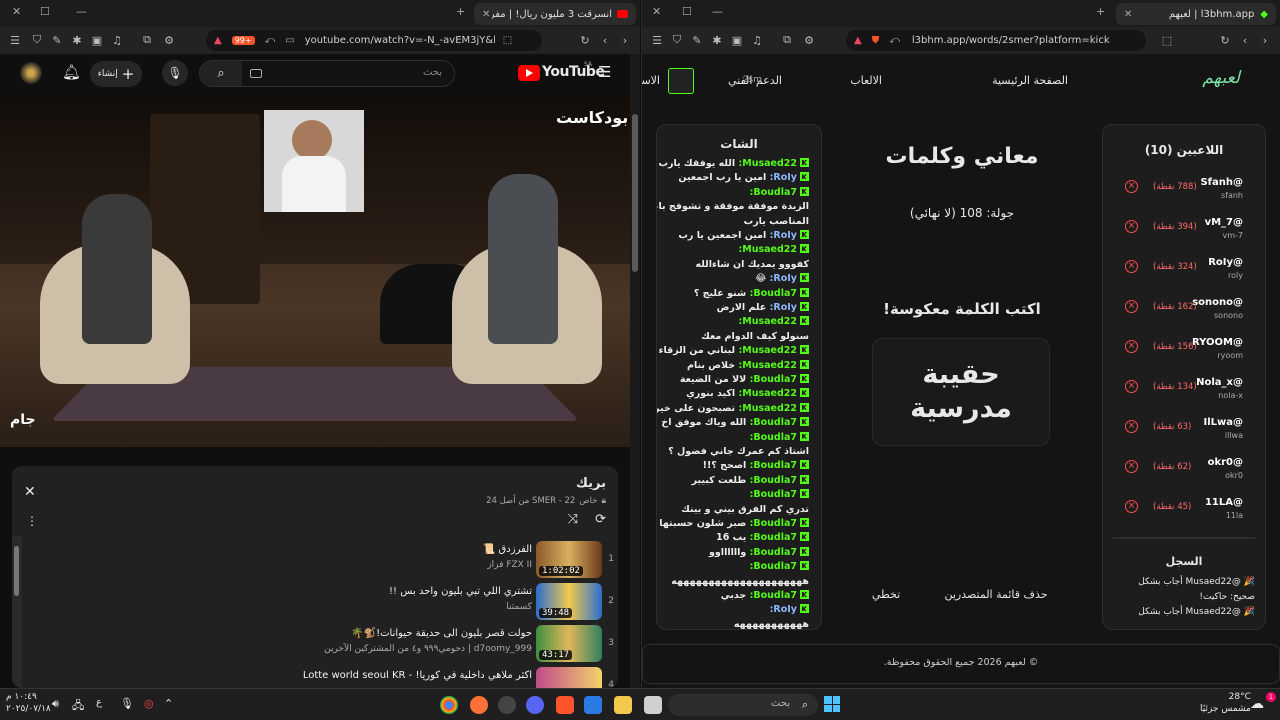  What do you see at coordinates (858, 40) in the screenshot?
I see `brave-rewards-icon: ▲` at bounding box center [858, 40].